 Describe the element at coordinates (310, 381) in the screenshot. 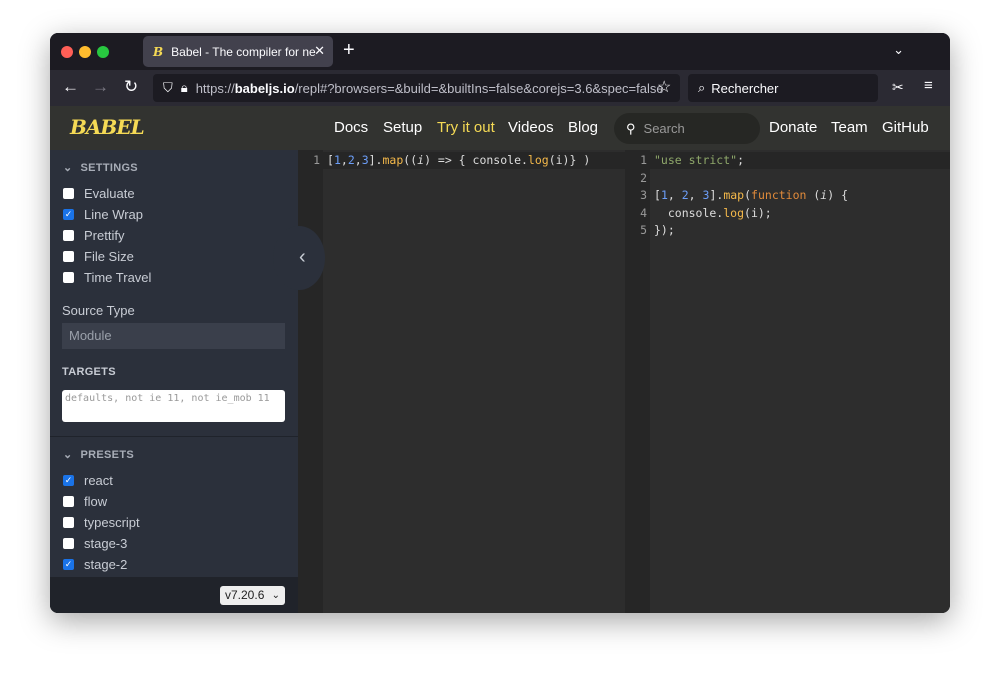

I see `line-gutter` at that location.